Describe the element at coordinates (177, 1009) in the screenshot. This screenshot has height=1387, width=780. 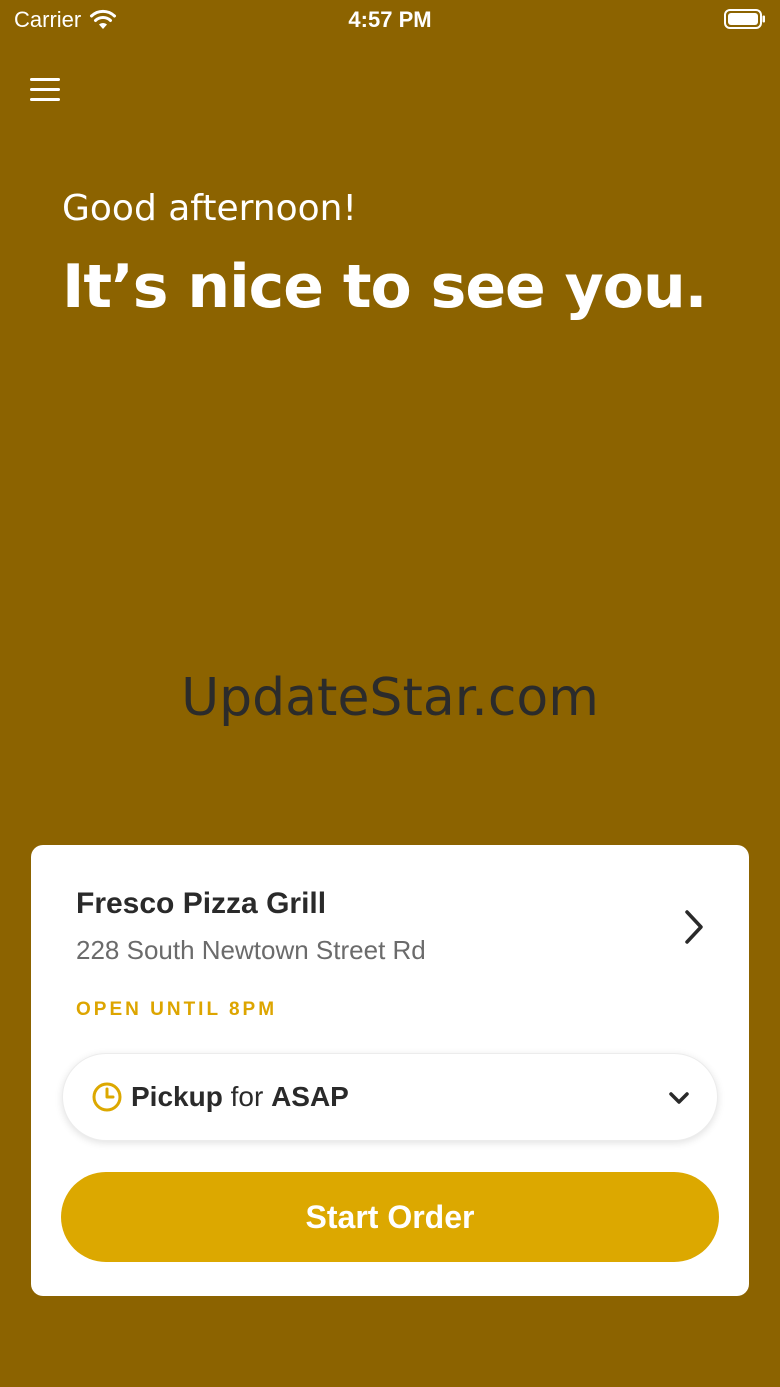
I see `open-status-badge: OPEN UNTIL 8PM` at that location.